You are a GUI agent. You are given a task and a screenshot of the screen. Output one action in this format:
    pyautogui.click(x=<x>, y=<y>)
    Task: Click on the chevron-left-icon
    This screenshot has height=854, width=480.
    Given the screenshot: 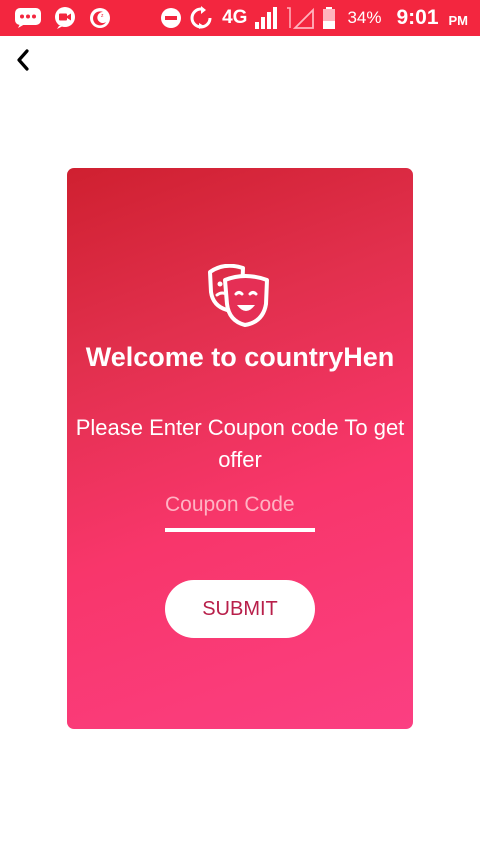 What is the action you would take?
    pyautogui.click(x=23, y=60)
    